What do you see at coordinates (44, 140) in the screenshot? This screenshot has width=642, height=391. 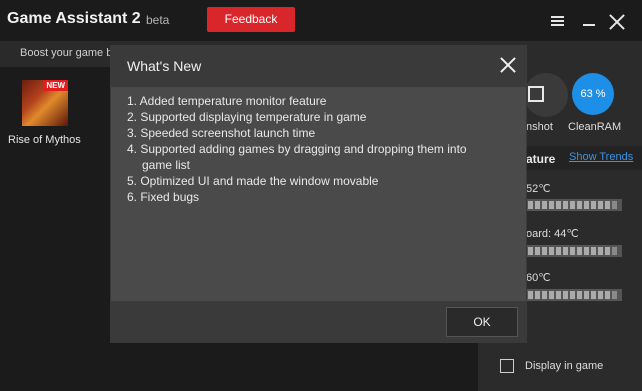 I see `game-name: Rise of Mythos` at bounding box center [44, 140].